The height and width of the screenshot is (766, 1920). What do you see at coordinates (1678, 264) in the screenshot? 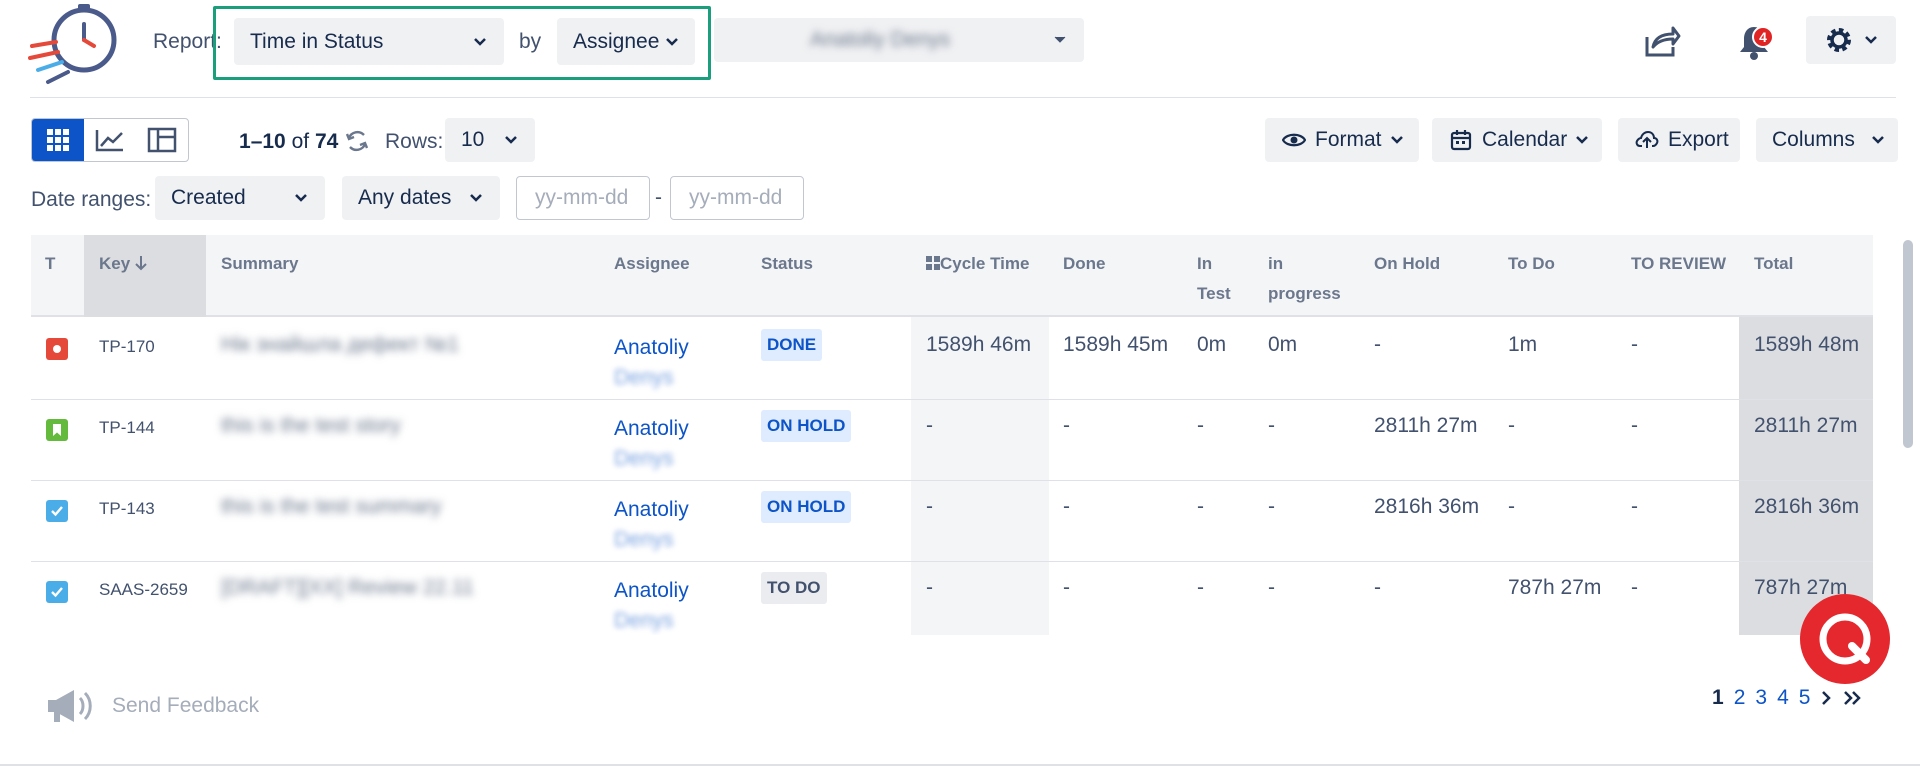
I see `header-to-review: TO REVIEW` at bounding box center [1678, 264].